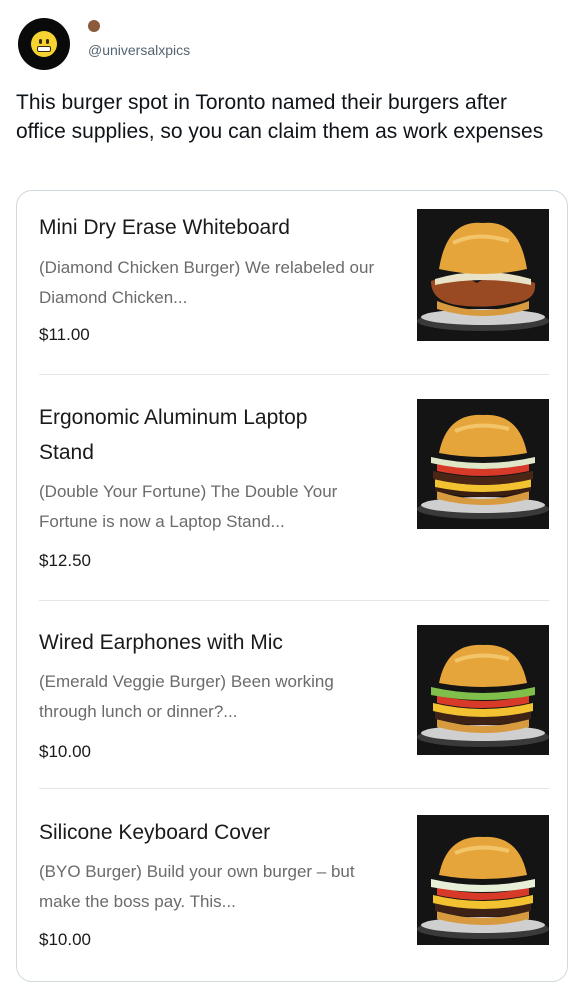 The height and width of the screenshot is (1000, 584). What do you see at coordinates (94, 26) in the screenshot?
I see `name-emoji-icon` at bounding box center [94, 26].